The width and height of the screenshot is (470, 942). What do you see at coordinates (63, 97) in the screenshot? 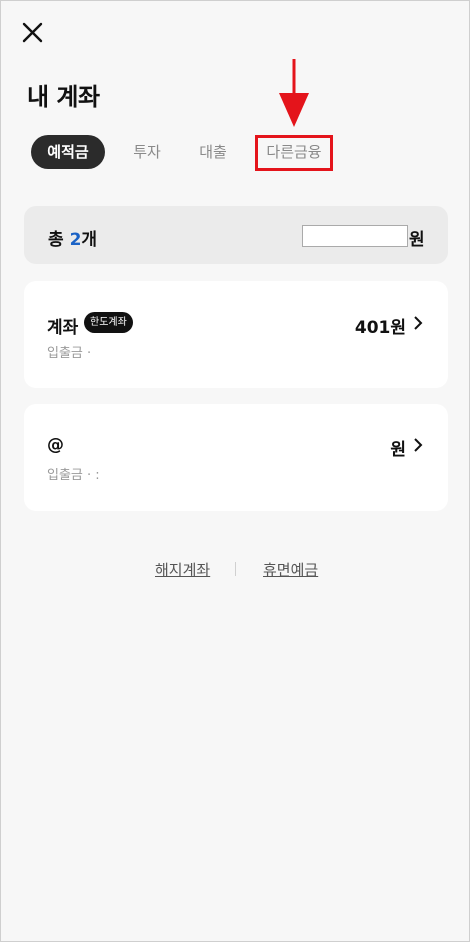
I see `page-title: 내 계좌` at bounding box center [63, 97].